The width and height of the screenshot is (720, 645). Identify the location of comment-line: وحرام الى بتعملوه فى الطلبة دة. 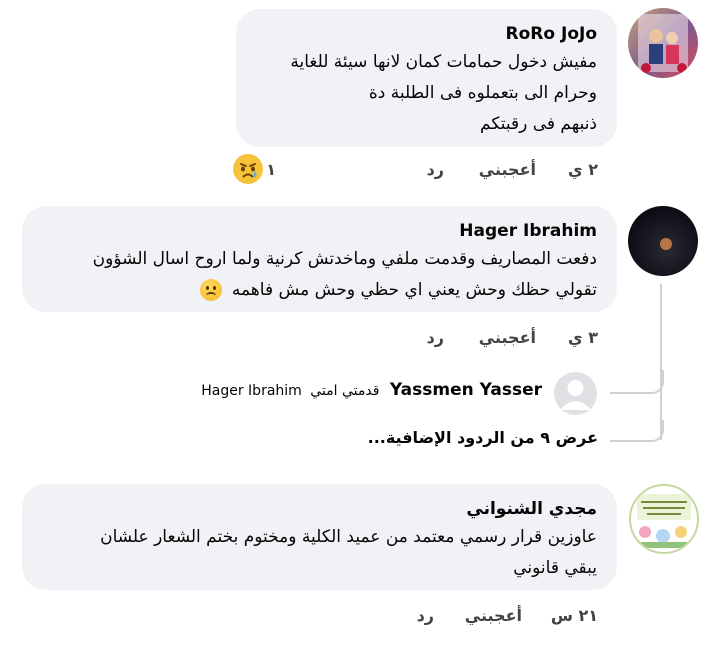
(482, 93).